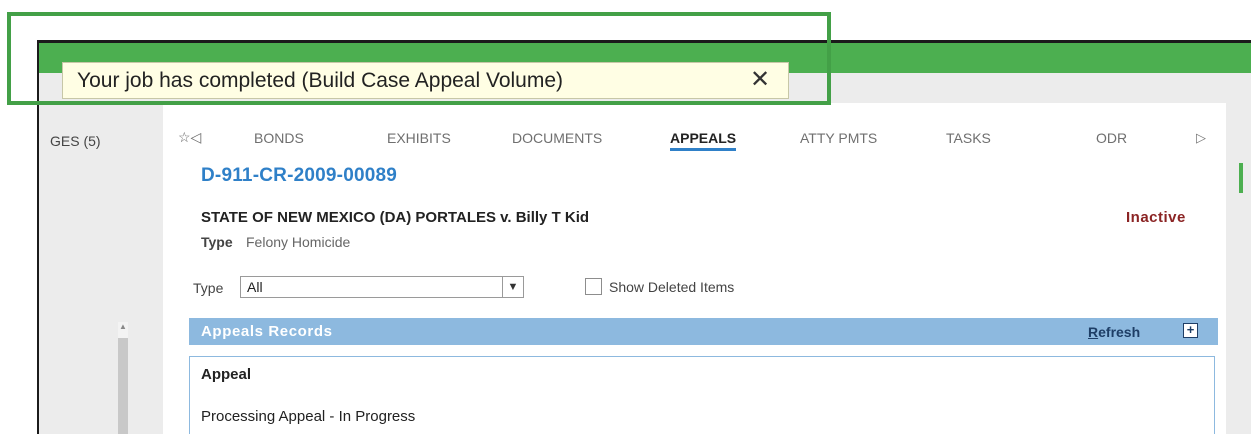  I want to click on show-deleted-label: Show Deleted Items, so click(671, 287).